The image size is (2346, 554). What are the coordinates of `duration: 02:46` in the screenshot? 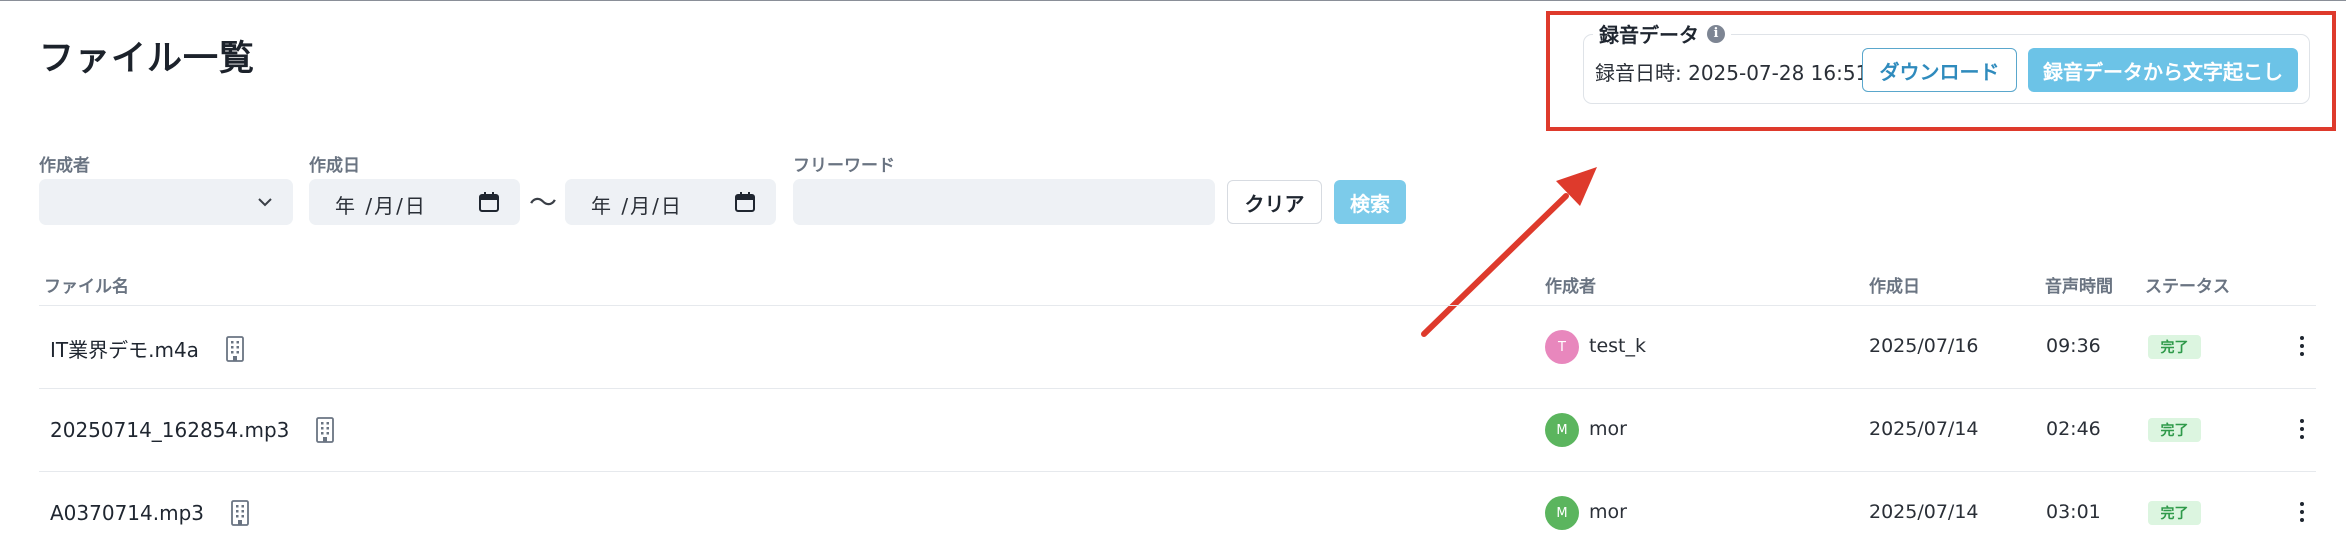 It's located at (2073, 429).